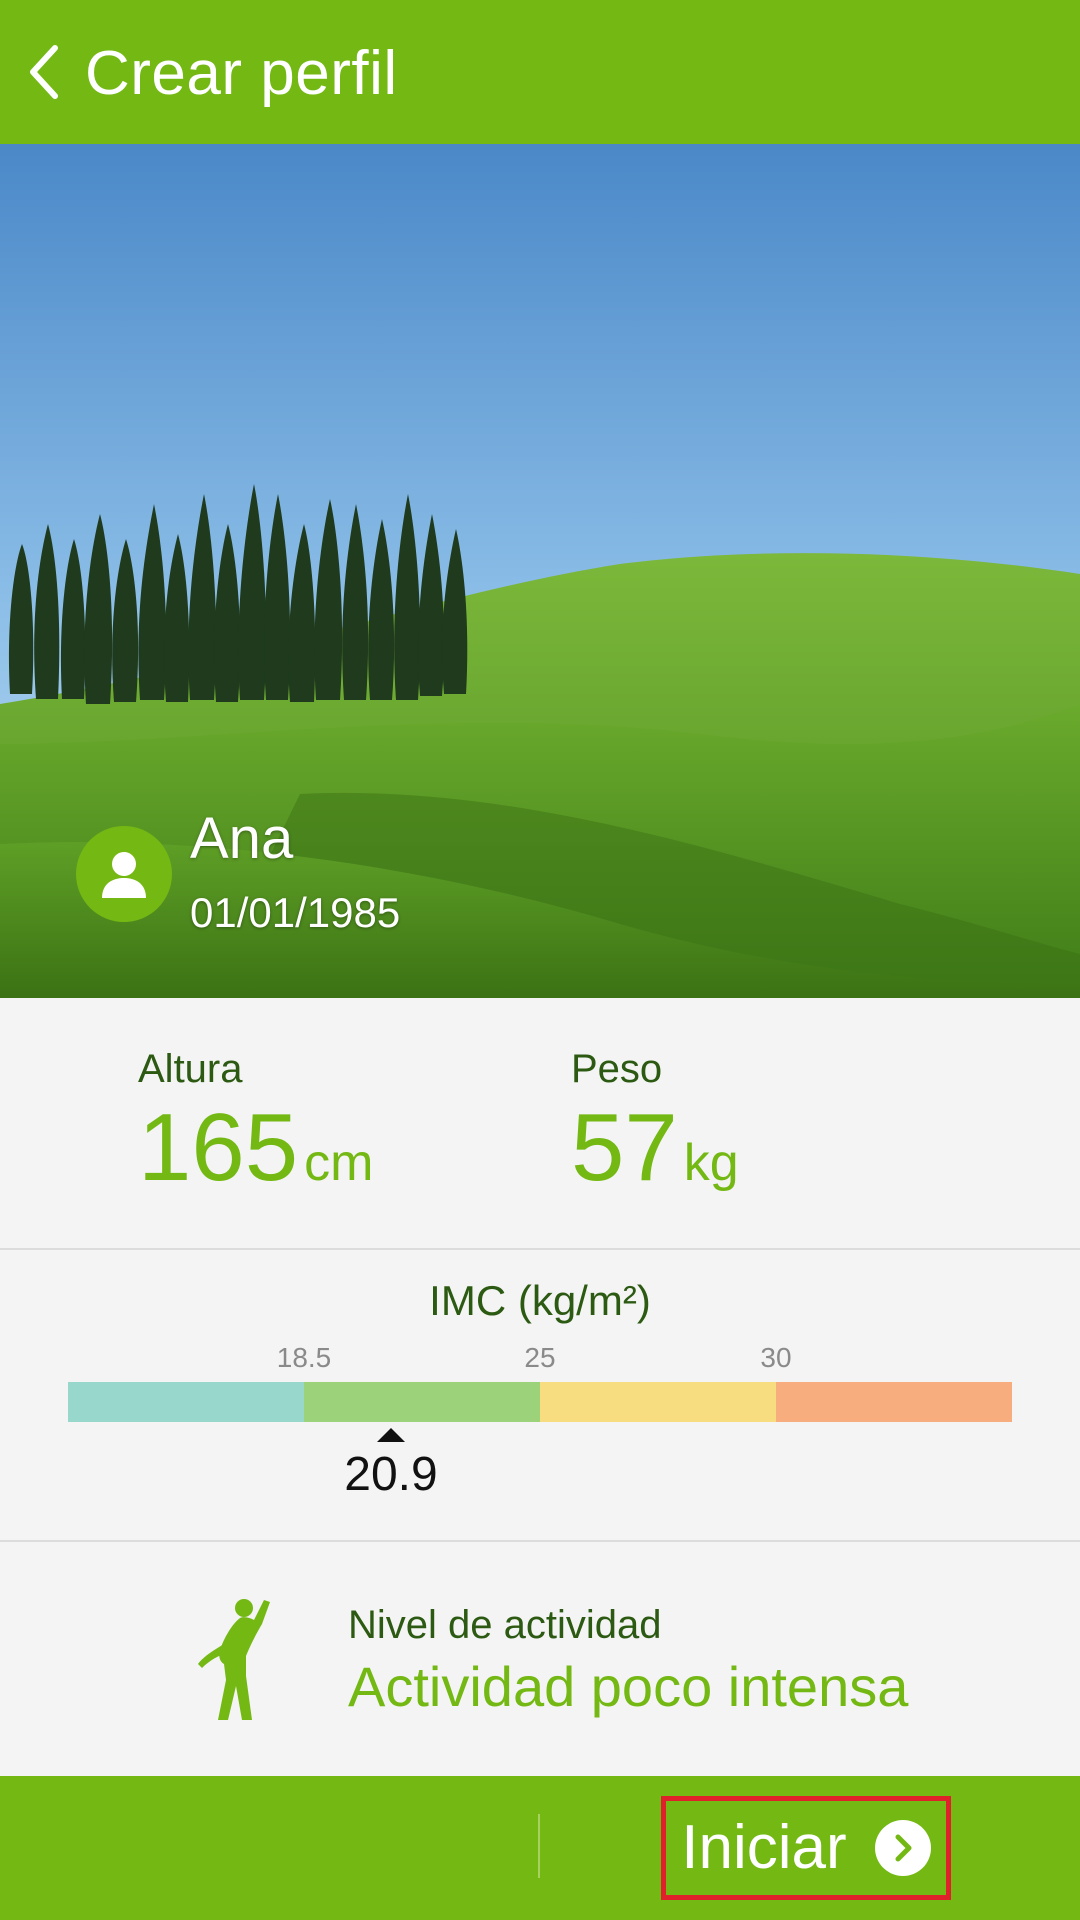 The width and height of the screenshot is (1080, 1920). I want to click on bmi-marker-icon, so click(391, 1435).